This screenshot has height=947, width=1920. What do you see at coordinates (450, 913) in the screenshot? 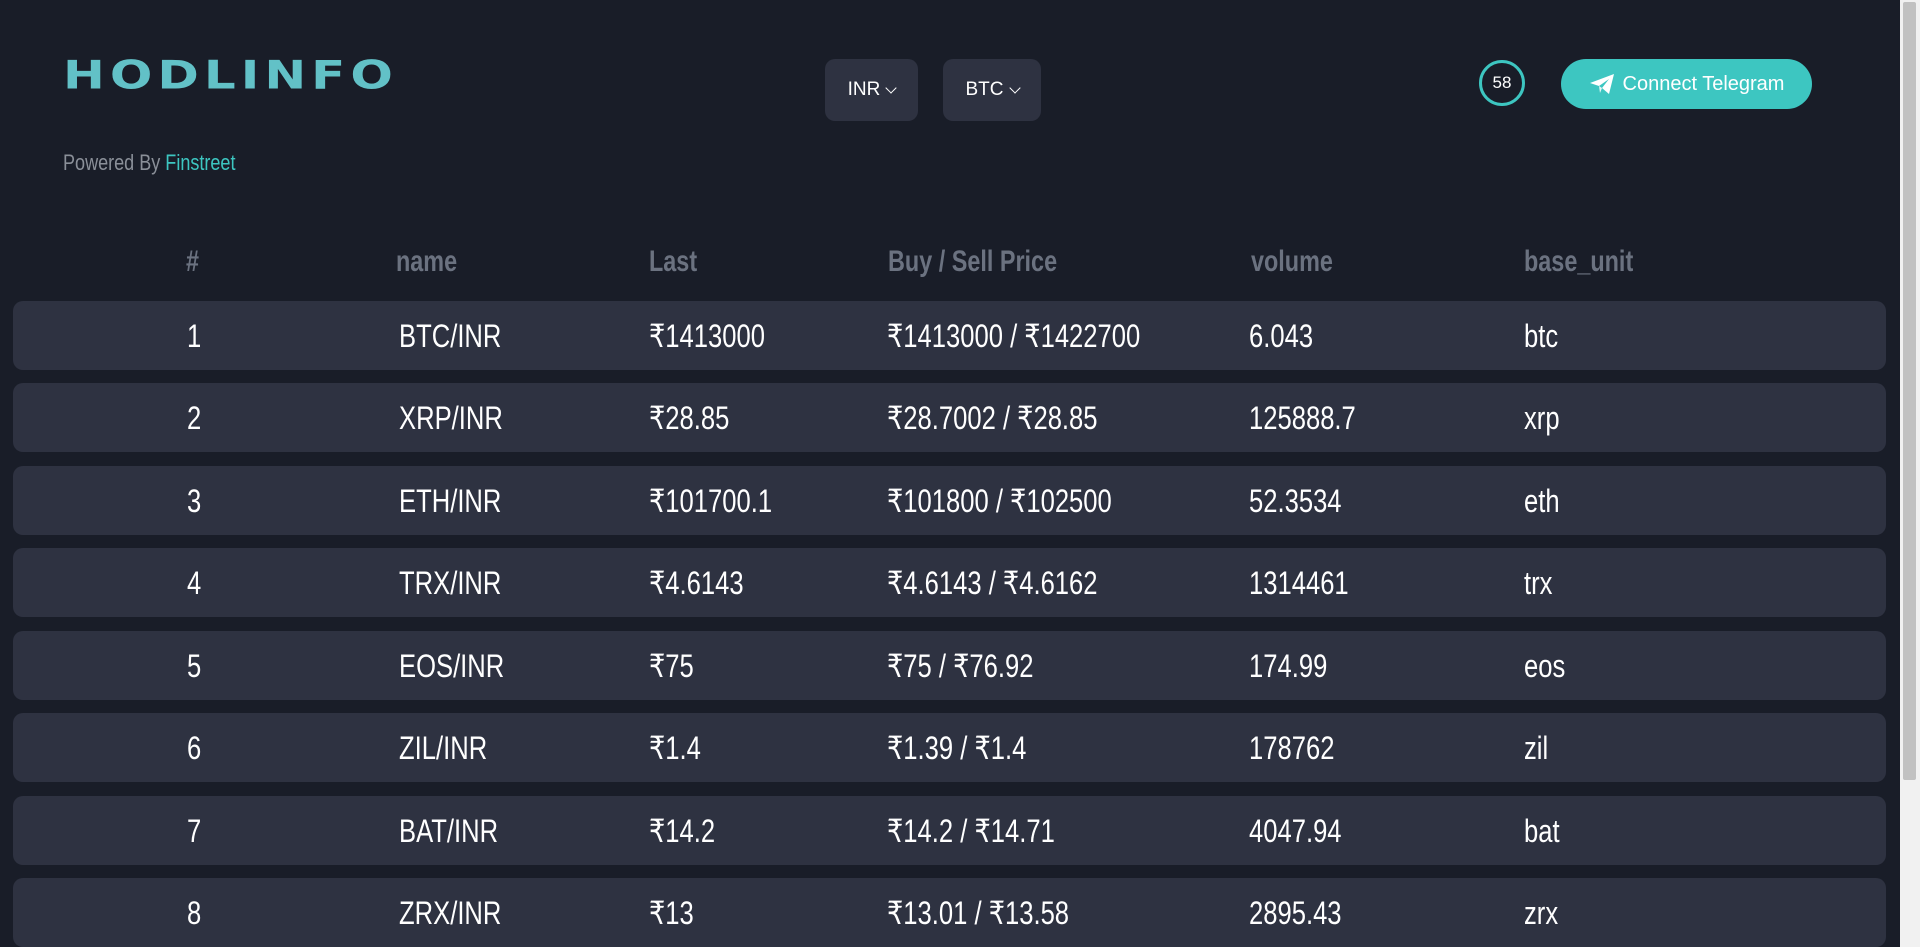
I see `cell-name: ZRX/INR` at bounding box center [450, 913].